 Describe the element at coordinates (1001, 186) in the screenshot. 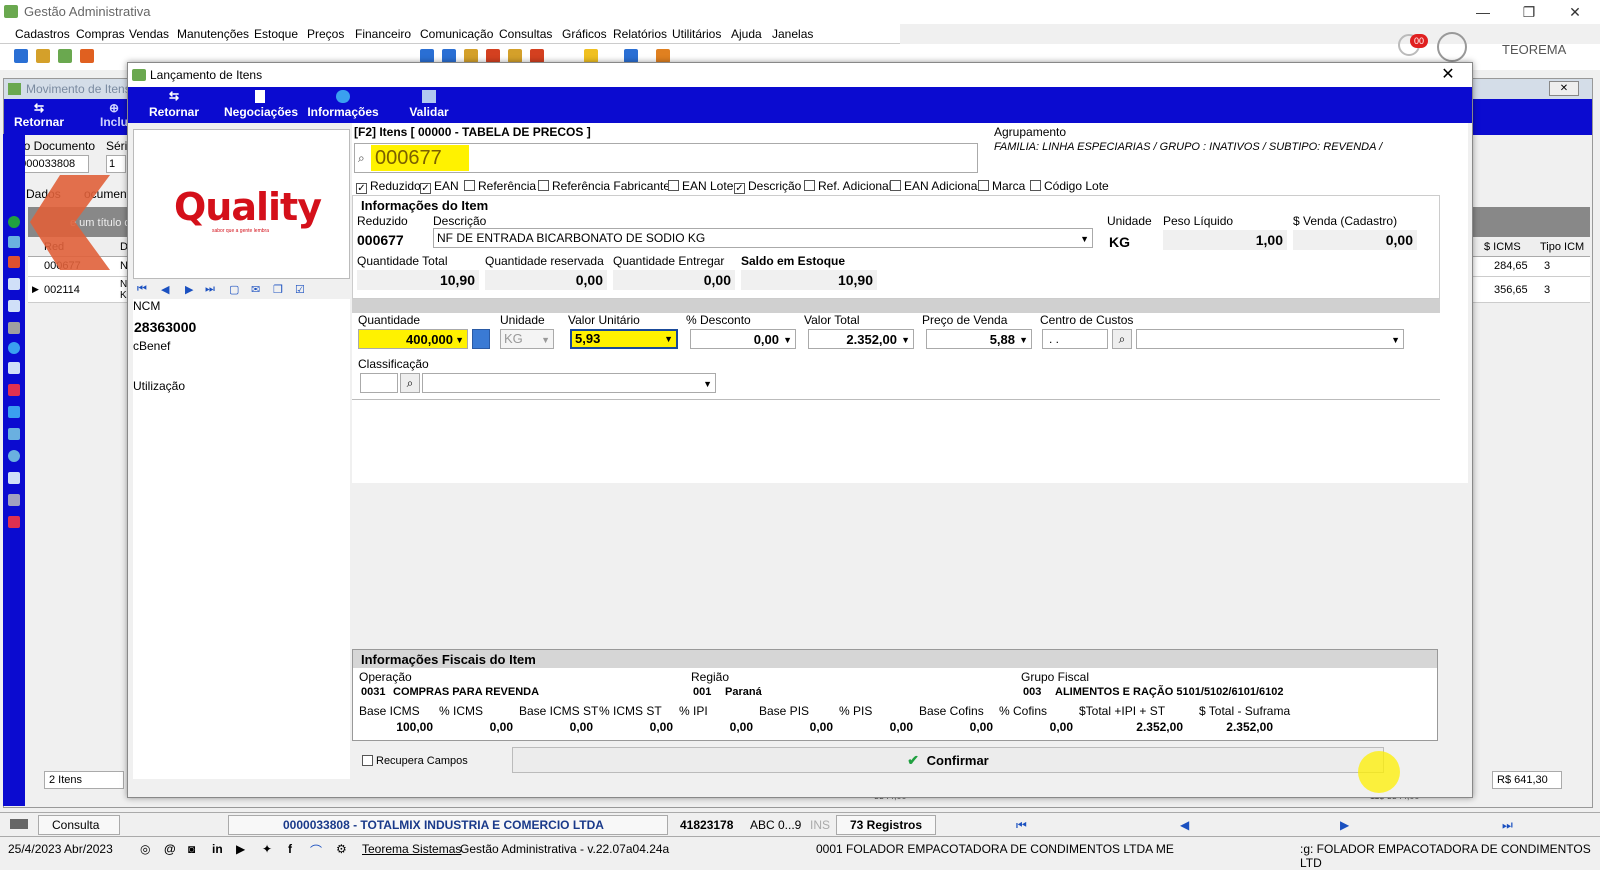

I see `checkbox-marca: Marca` at that location.